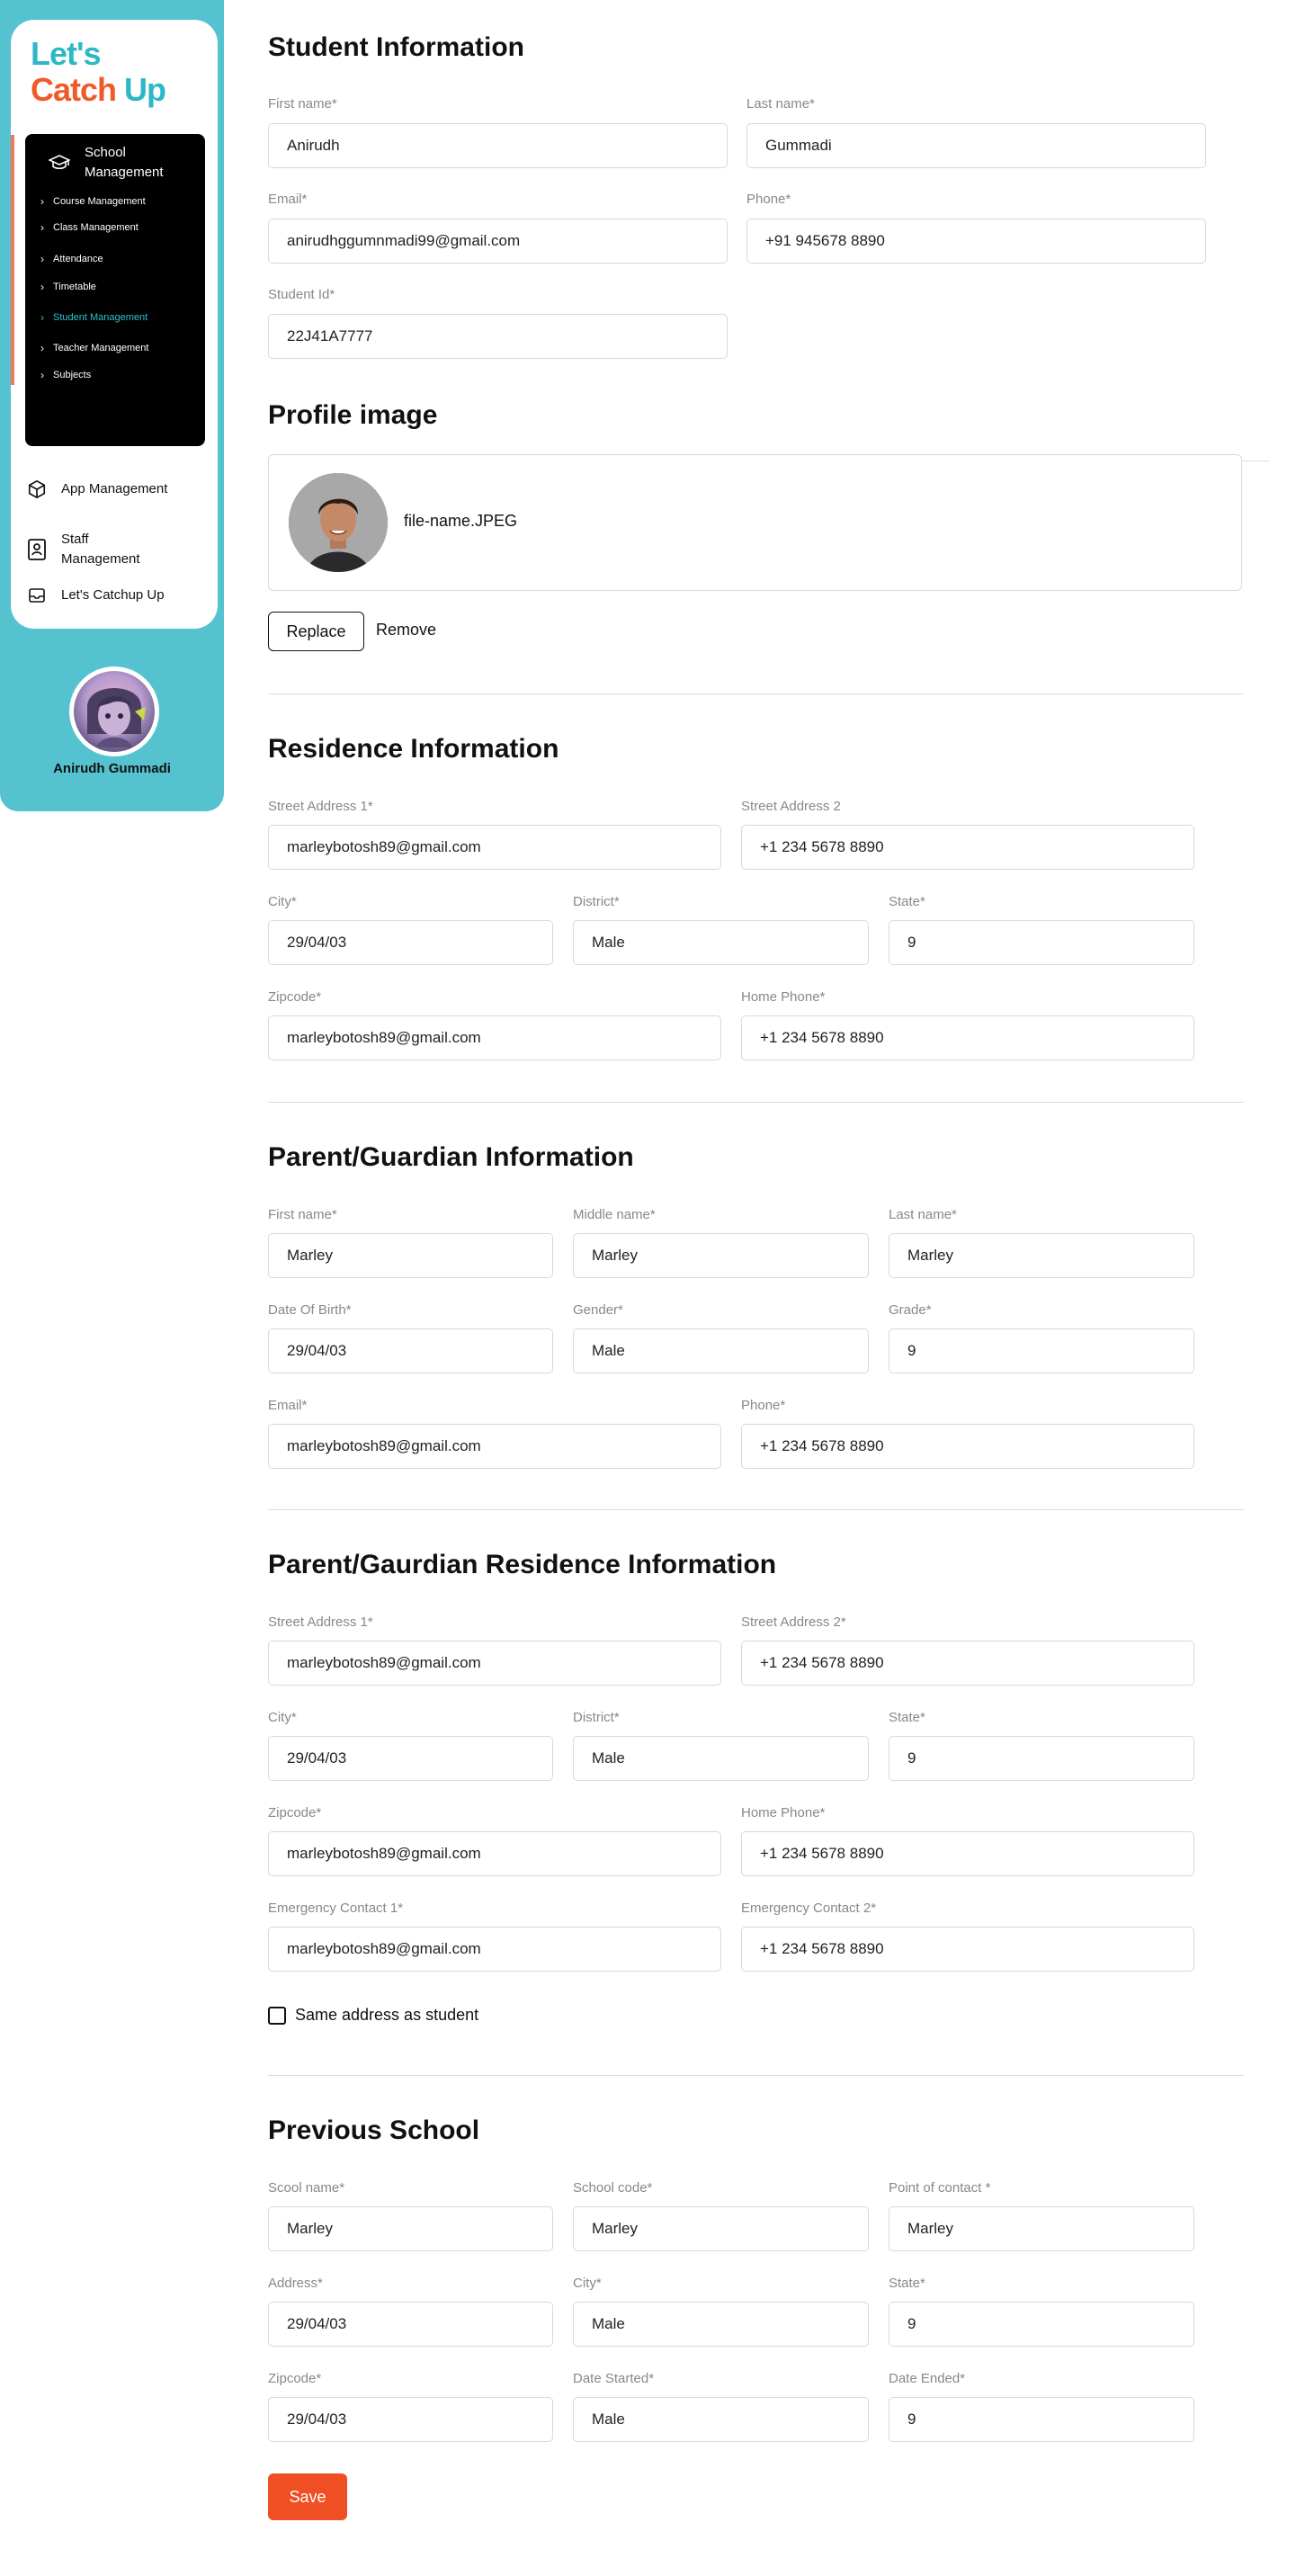  I want to click on checkbox-box, so click(277, 2015).